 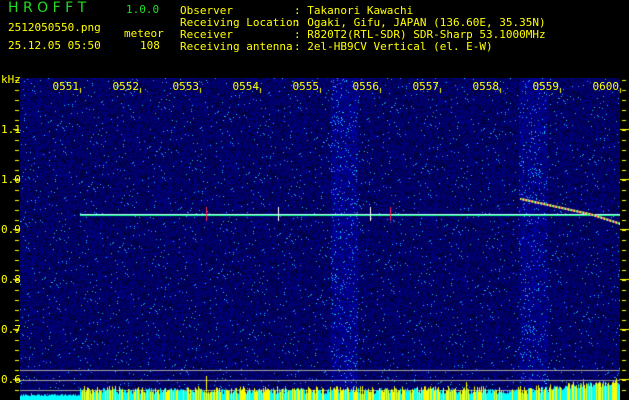 What do you see at coordinates (606, 86) in the screenshot?
I see `time-label: 0600` at bounding box center [606, 86].